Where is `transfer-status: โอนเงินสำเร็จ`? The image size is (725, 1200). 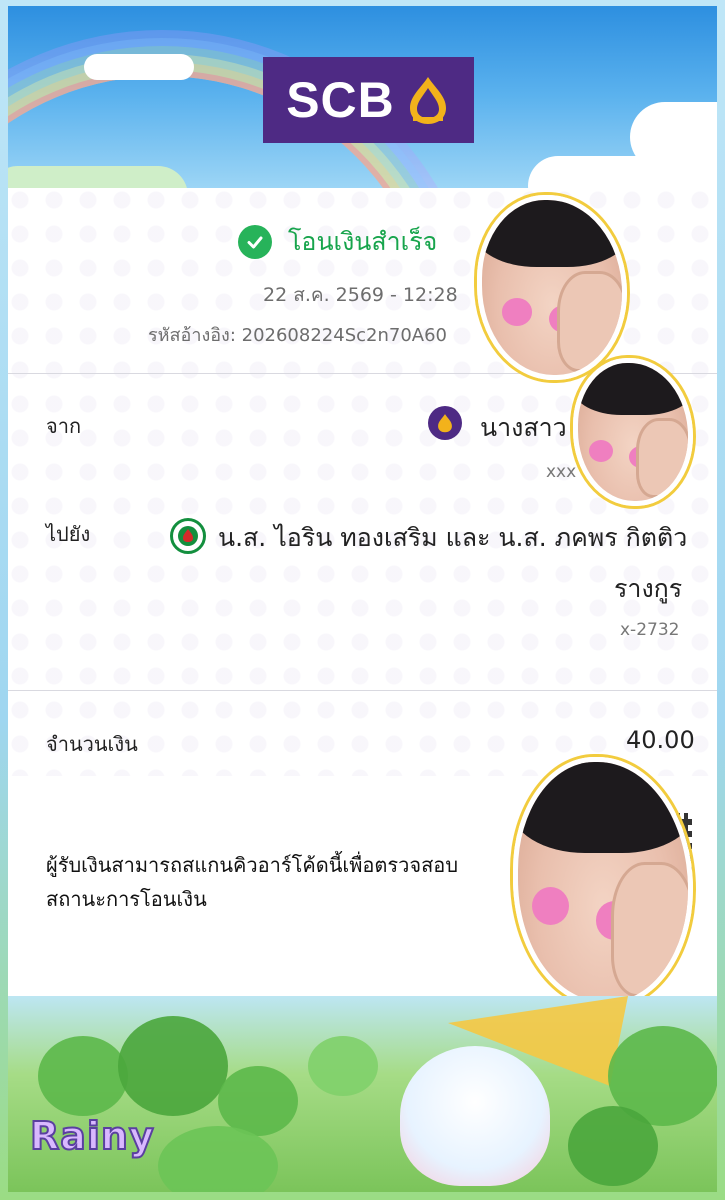 transfer-status: โอนเงินสำเร็จ is located at coordinates (337, 242).